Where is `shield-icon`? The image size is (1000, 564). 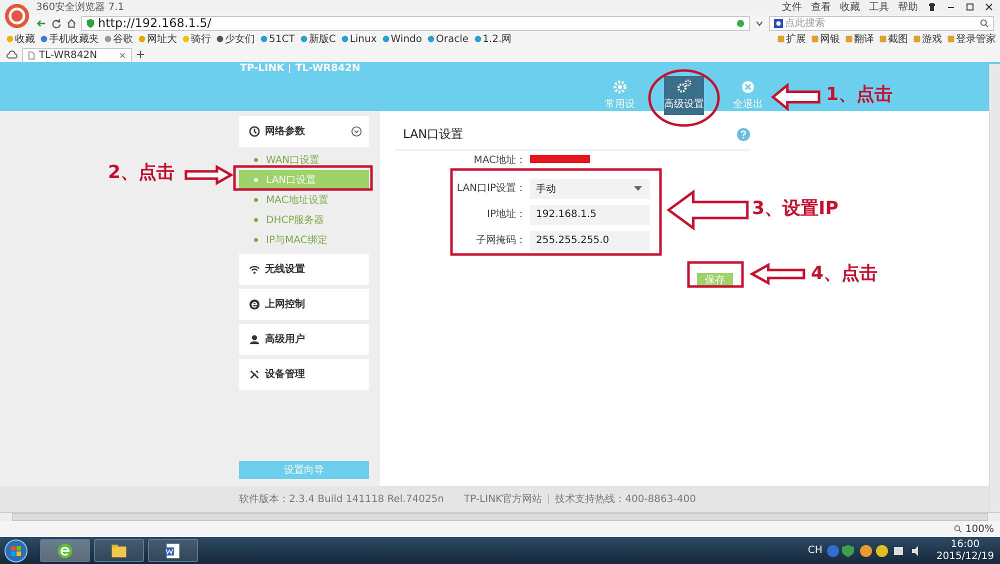 shield-icon is located at coordinates (90, 23).